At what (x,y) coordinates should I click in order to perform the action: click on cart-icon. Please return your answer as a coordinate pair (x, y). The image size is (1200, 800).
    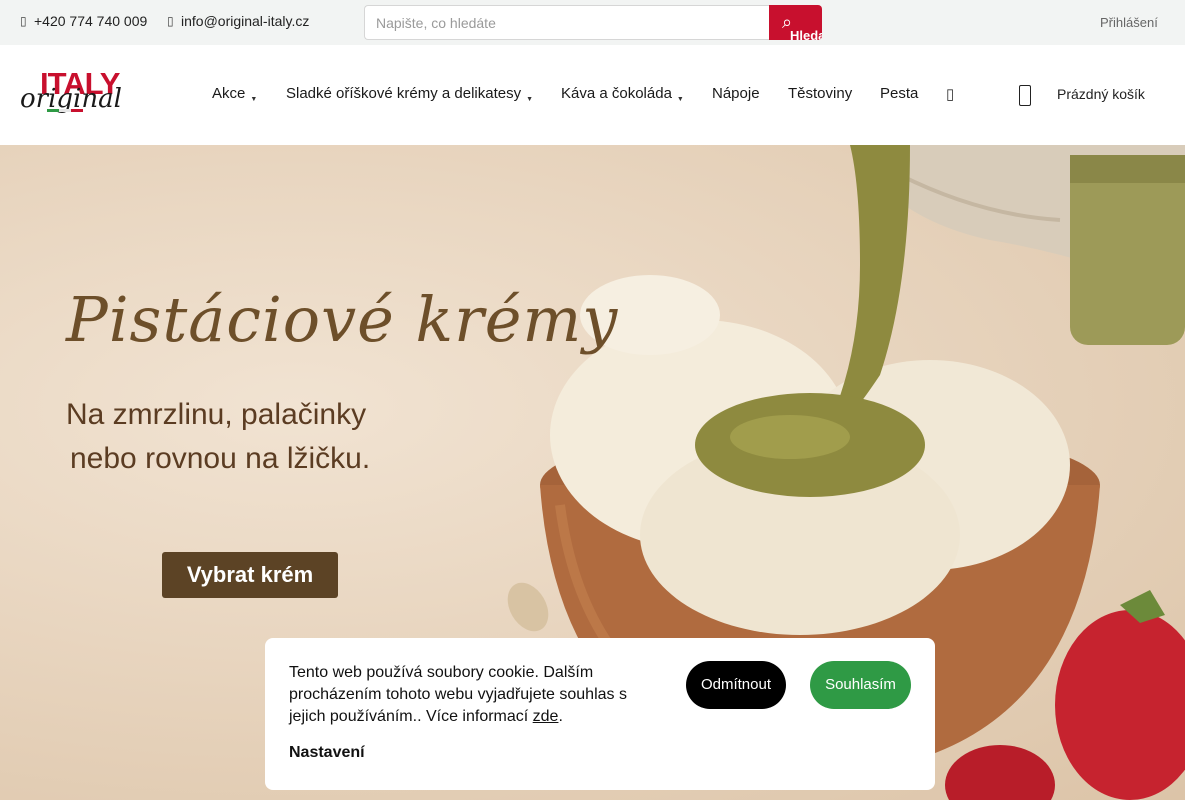
    Looking at the image, I should click on (1025, 95).